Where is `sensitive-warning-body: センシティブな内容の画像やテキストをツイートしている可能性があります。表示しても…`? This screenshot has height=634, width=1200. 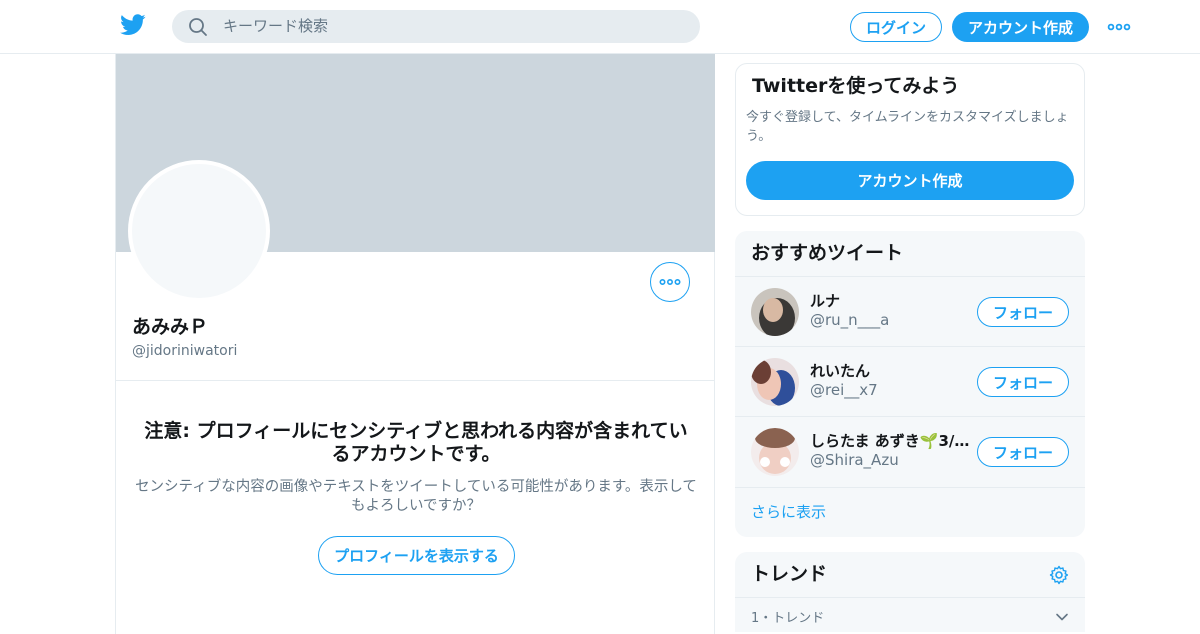 sensitive-warning-body: センシティブな内容の画像やテキストをツイートしている可能性があります。表示しても… is located at coordinates (416, 496).